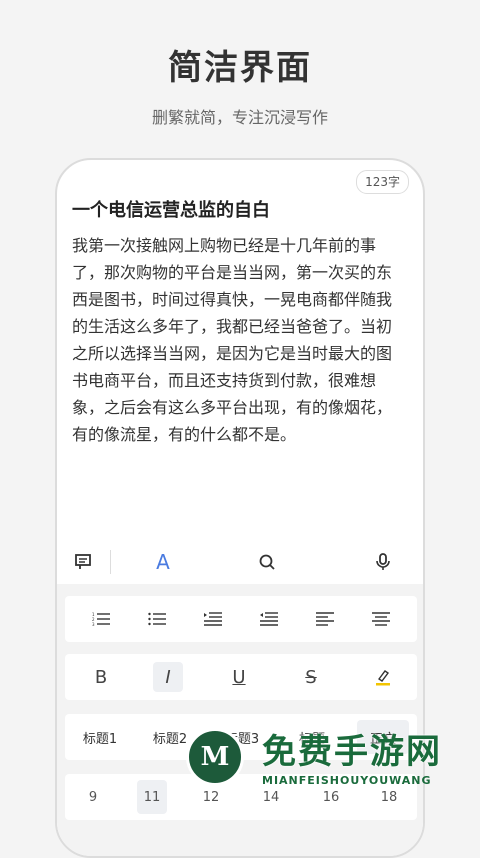 This screenshot has height=858, width=480. I want to click on word-count-badge: 123字, so click(382, 182).